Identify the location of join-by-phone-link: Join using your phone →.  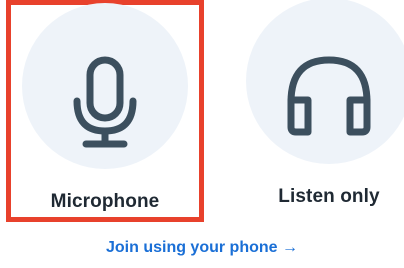
(202, 248).